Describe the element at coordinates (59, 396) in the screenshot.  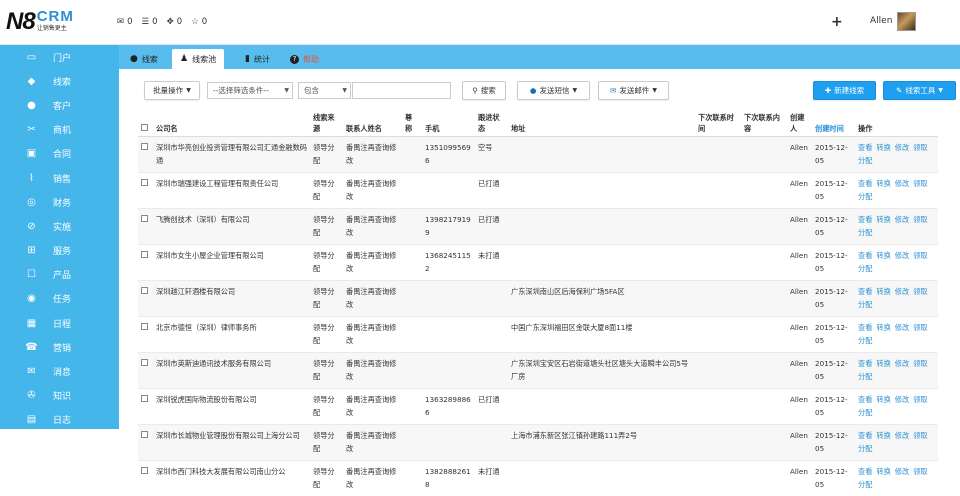
I see `sidebar-item-14: ✇知识` at that location.